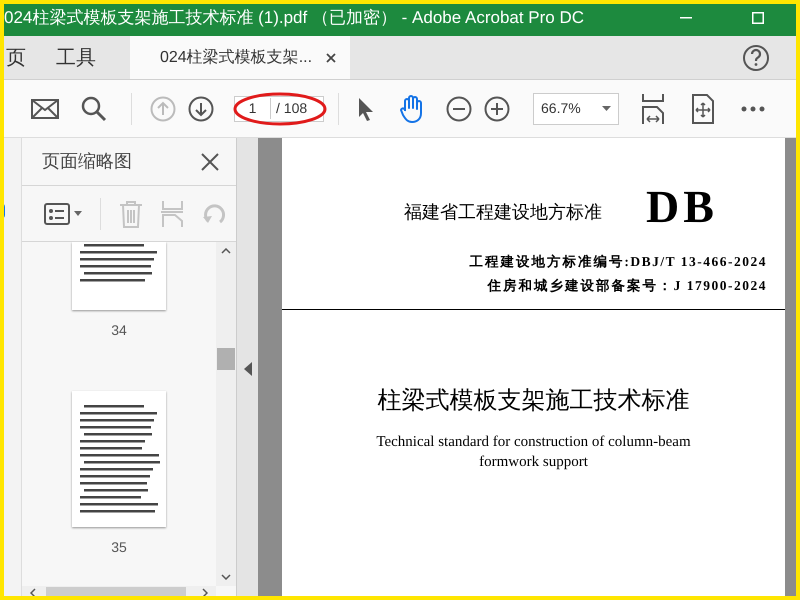 The width and height of the screenshot is (800, 600). What do you see at coordinates (653, 108) in the screenshot?
I see `page-fit-icon` at bounding box center [653, 108].